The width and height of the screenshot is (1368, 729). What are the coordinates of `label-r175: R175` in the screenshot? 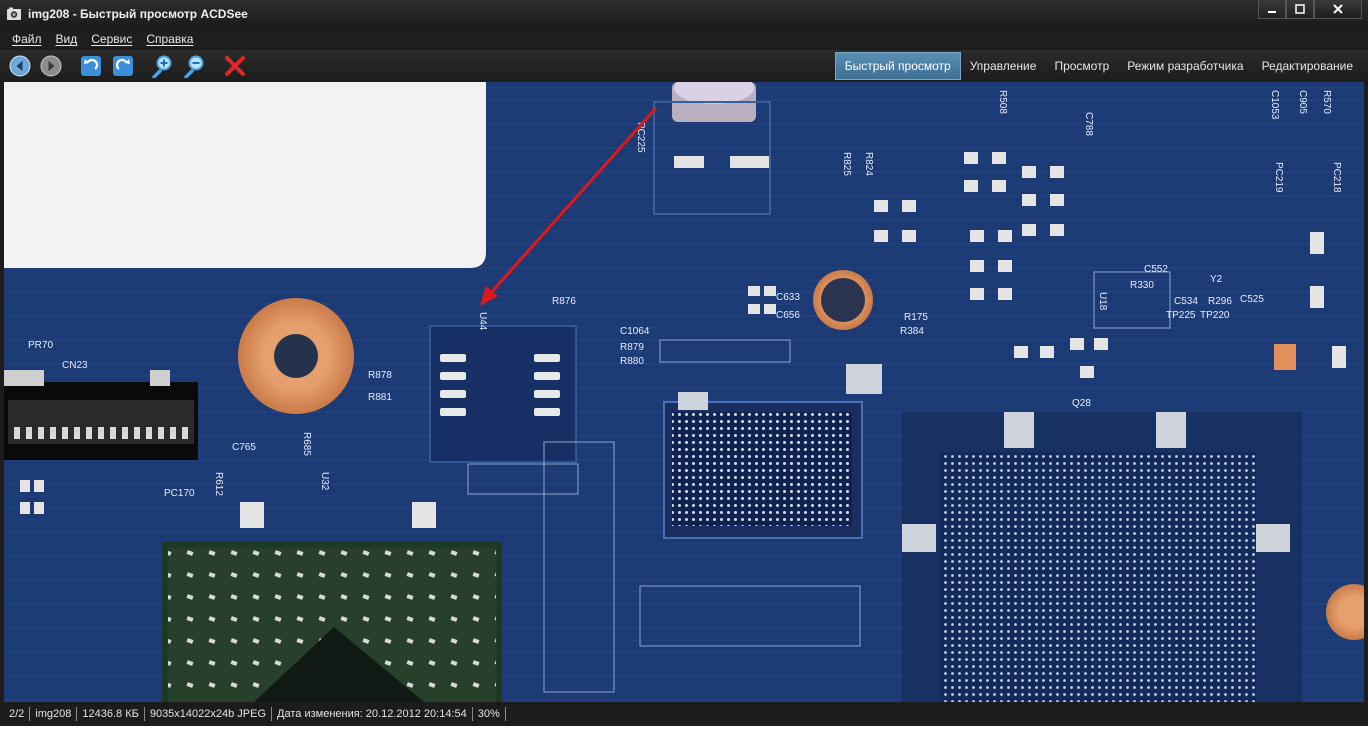 It's located at (916, 317).